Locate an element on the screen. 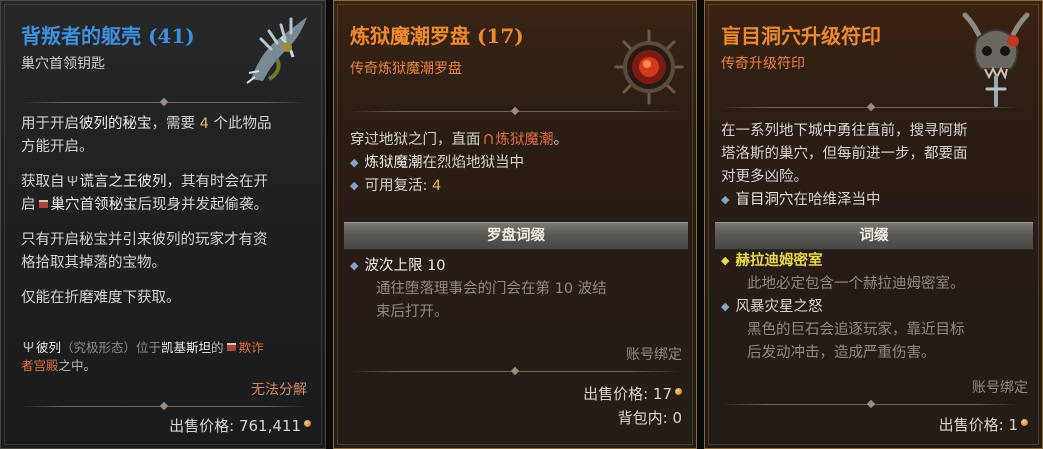  sell-price: 出售价格: 17 is located at coordinates (632, 393).